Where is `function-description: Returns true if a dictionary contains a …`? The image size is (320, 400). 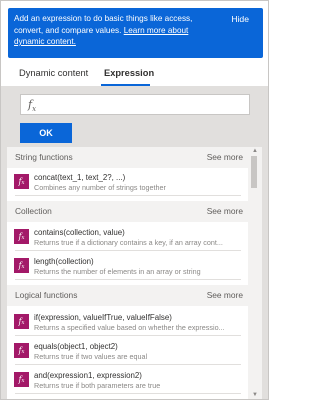
function-description: Returns true if a dictionary contains a … is located at coordinates (128, 242).